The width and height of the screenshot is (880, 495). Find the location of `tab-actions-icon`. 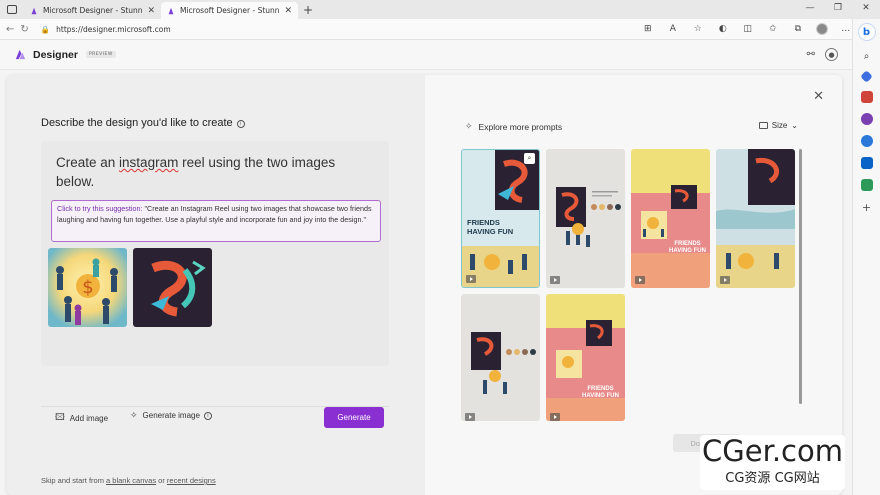

tab-actions-icon is located at coordinates (12, 9).